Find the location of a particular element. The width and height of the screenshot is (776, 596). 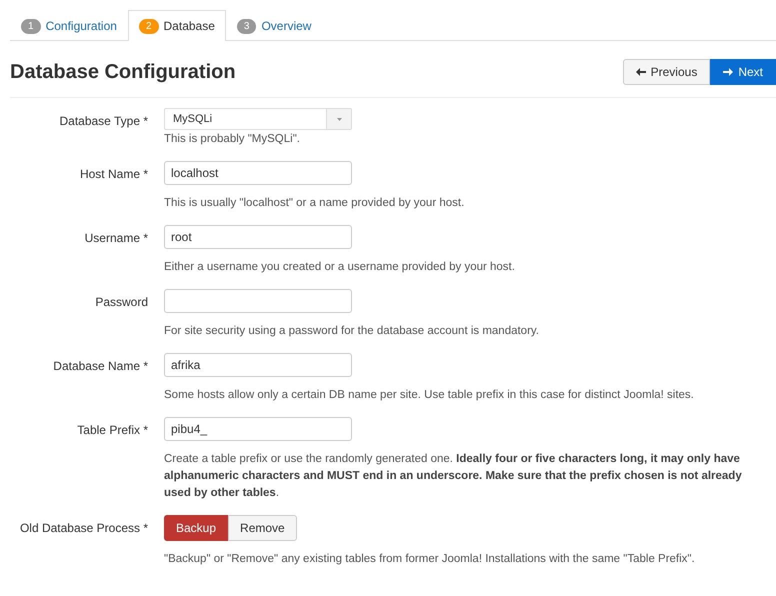

step-tab: 1 Configuration is located at coordinates (69, 25).